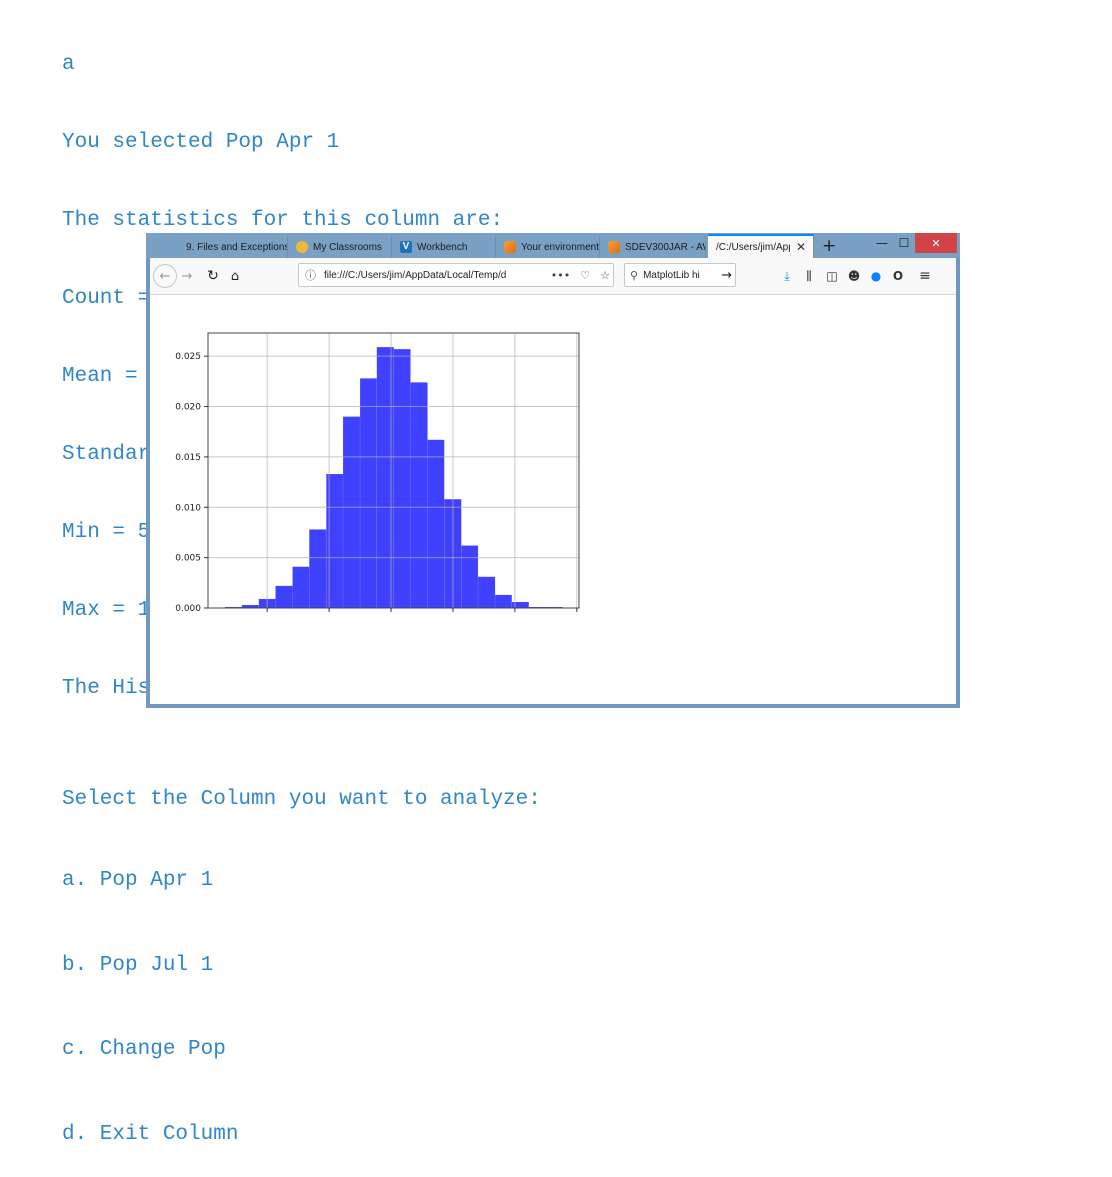 This screenshot has height=1177, width=1112. I want to click on console-line-stats-header: The statistics for this column are:, so click(283, 220).